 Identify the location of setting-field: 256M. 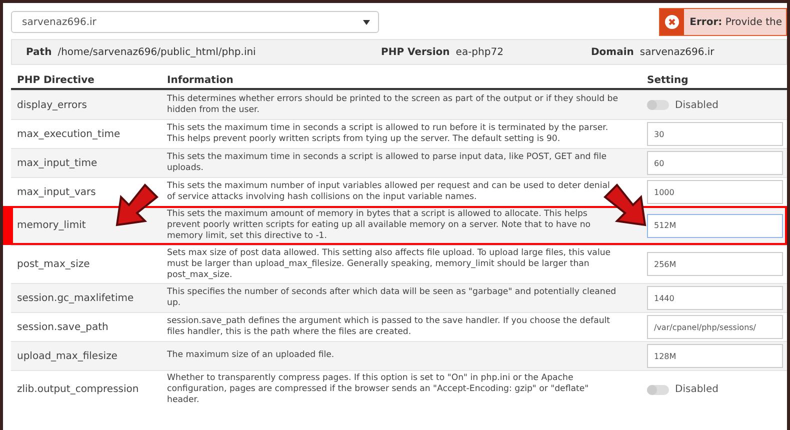
(715, 264).